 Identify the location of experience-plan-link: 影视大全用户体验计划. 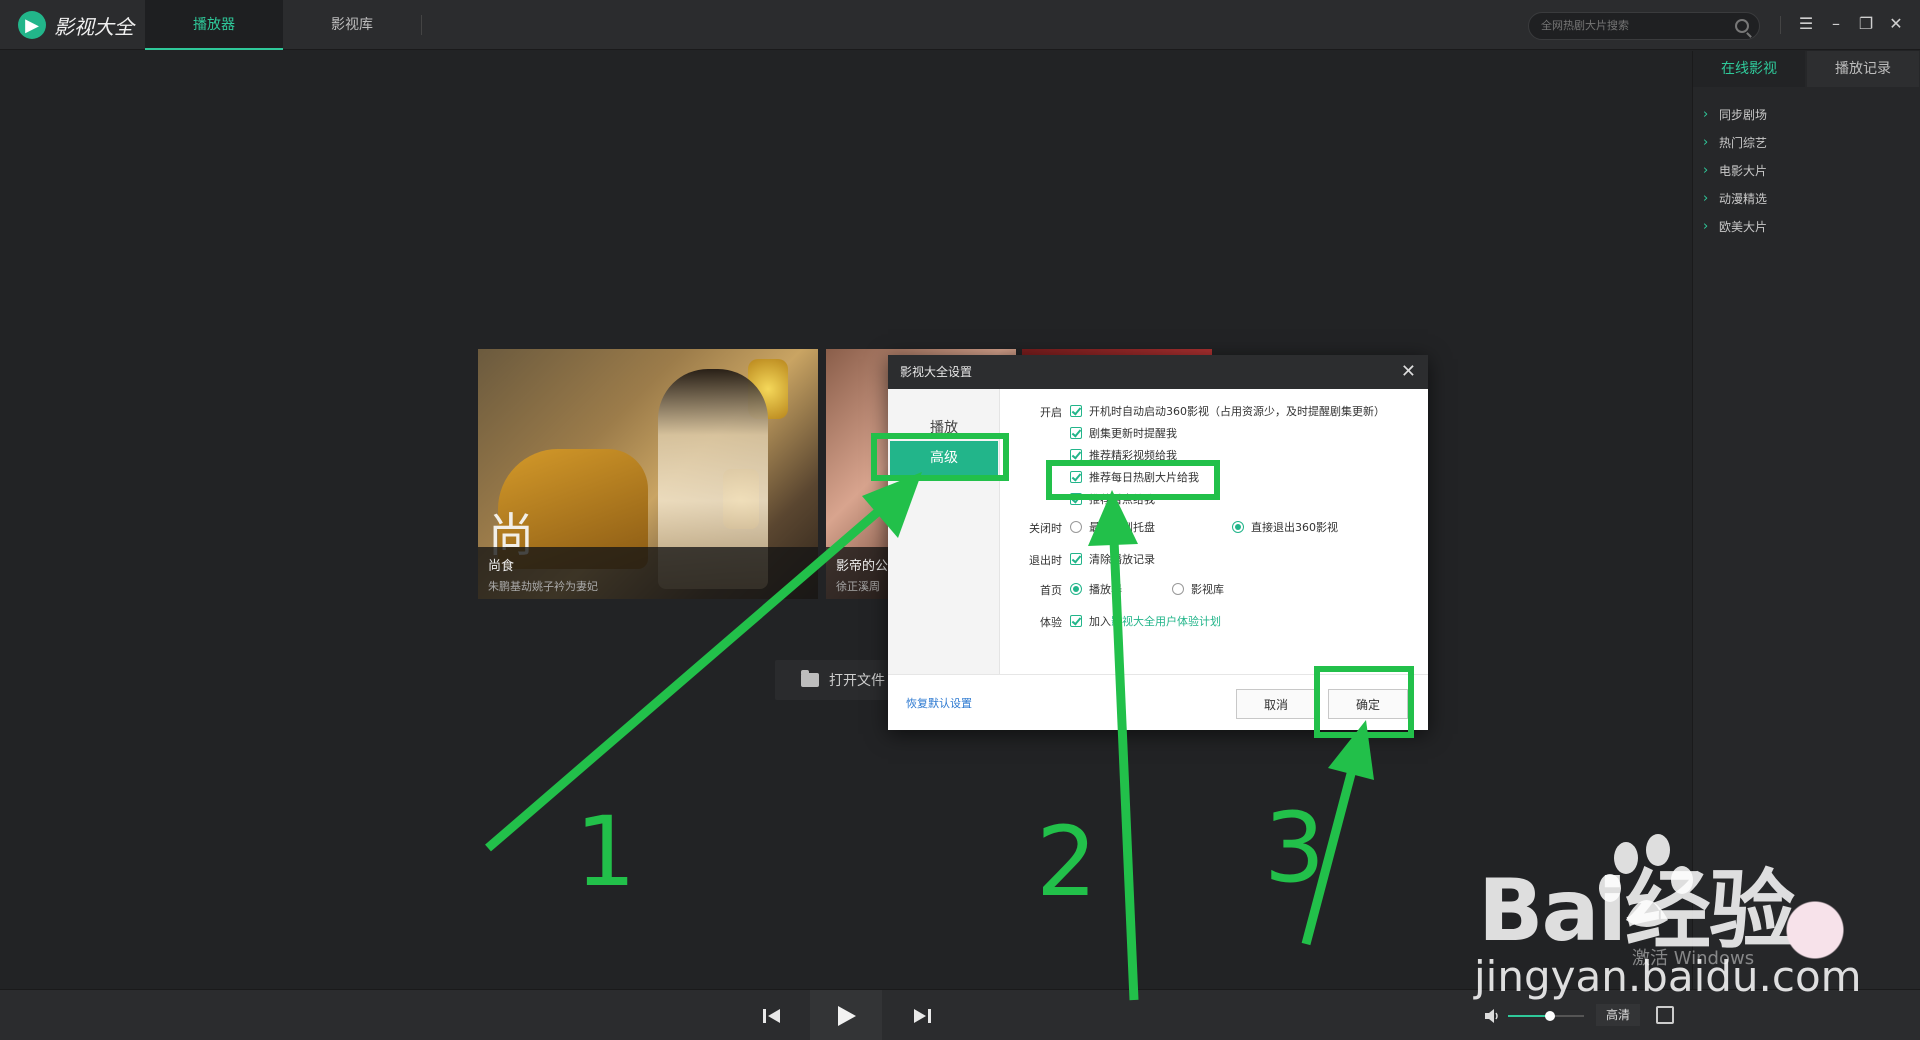
(1166, 621).